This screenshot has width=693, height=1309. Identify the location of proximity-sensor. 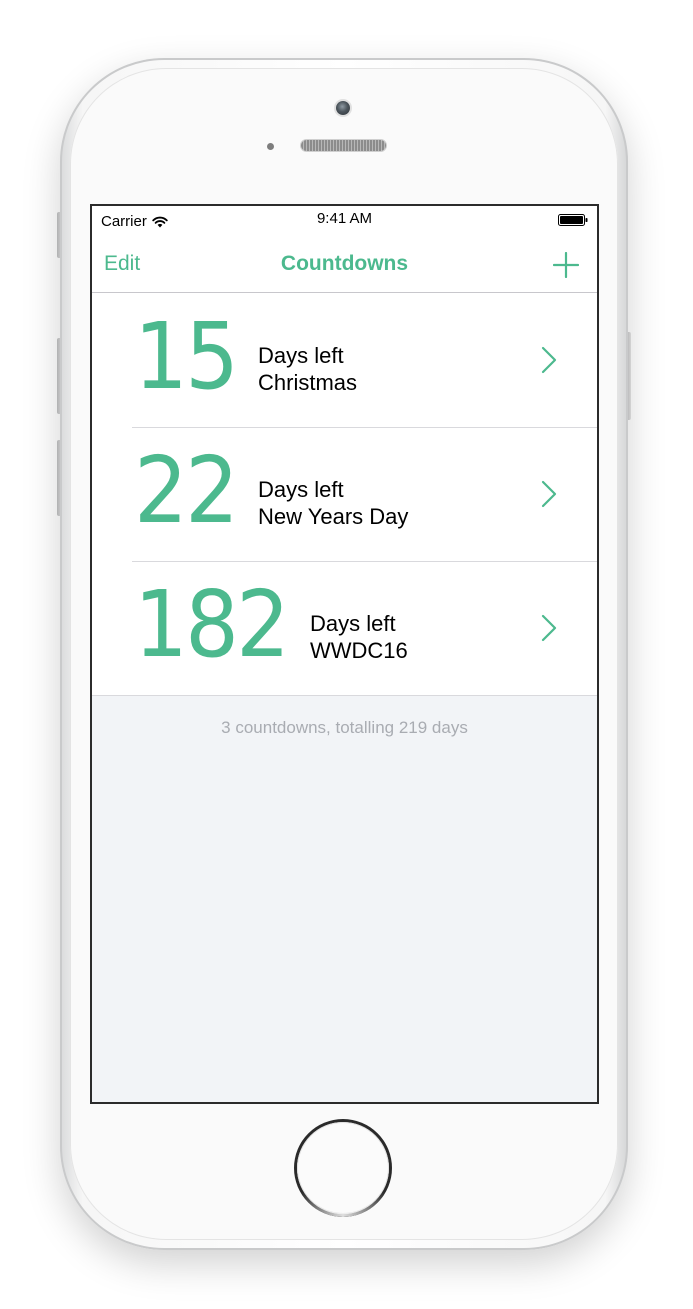
(270, 146).